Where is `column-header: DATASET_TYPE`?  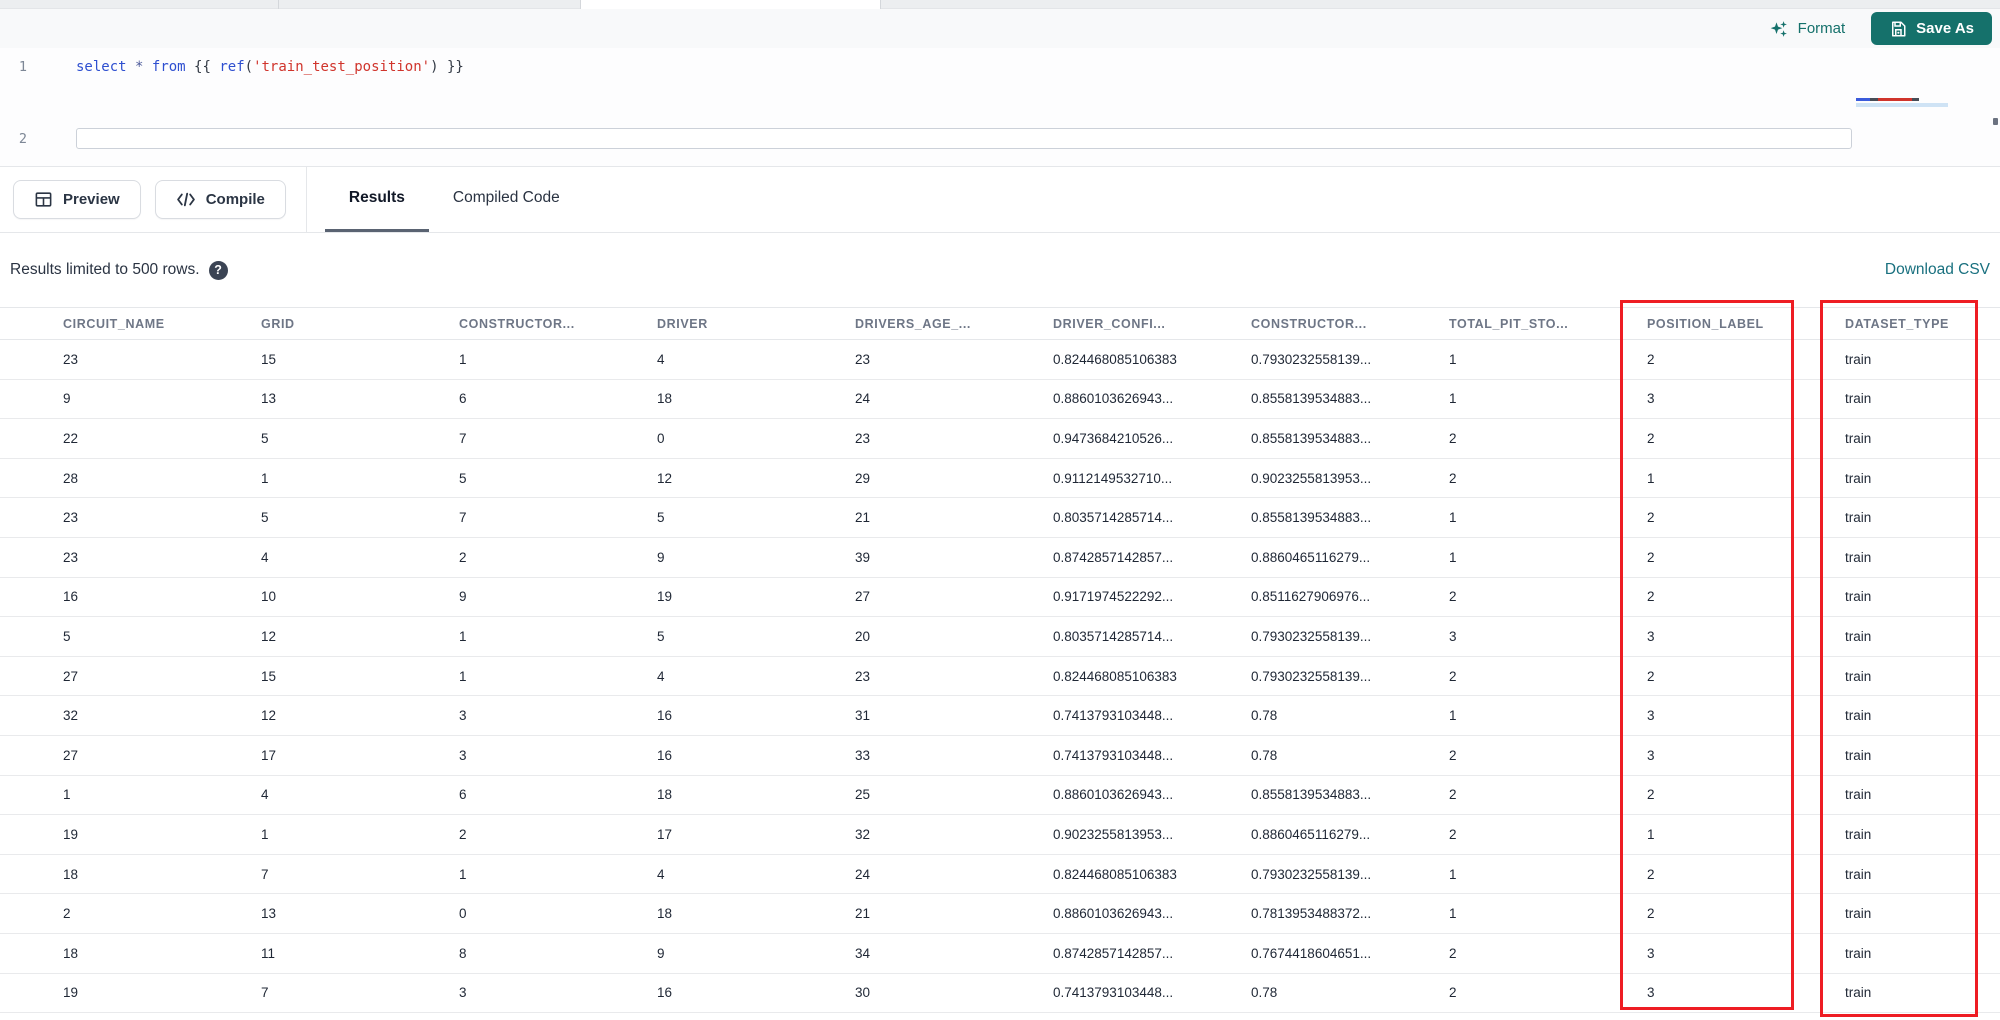 column-header: DATASET_TYPE is located at coordinates (1897, 323).